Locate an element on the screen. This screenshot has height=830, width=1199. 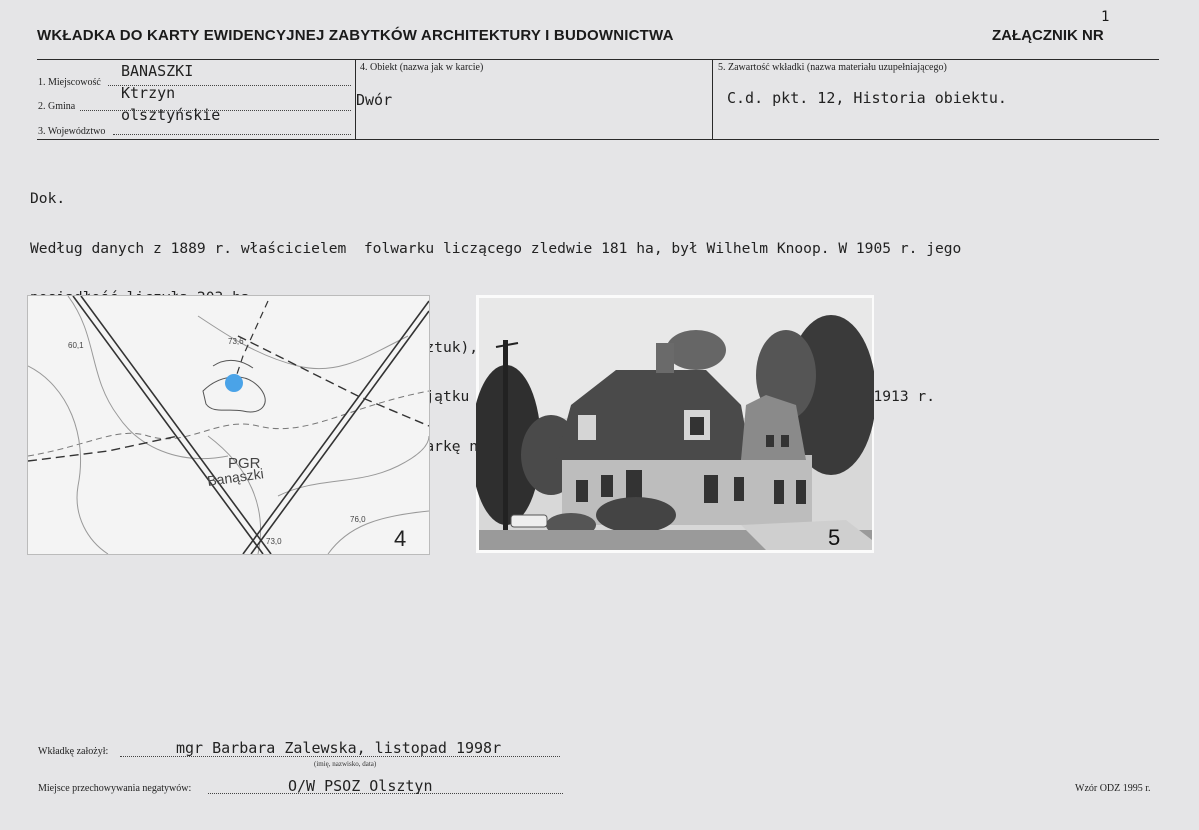
form-bottom-rule is located at coordinates (598, 139).